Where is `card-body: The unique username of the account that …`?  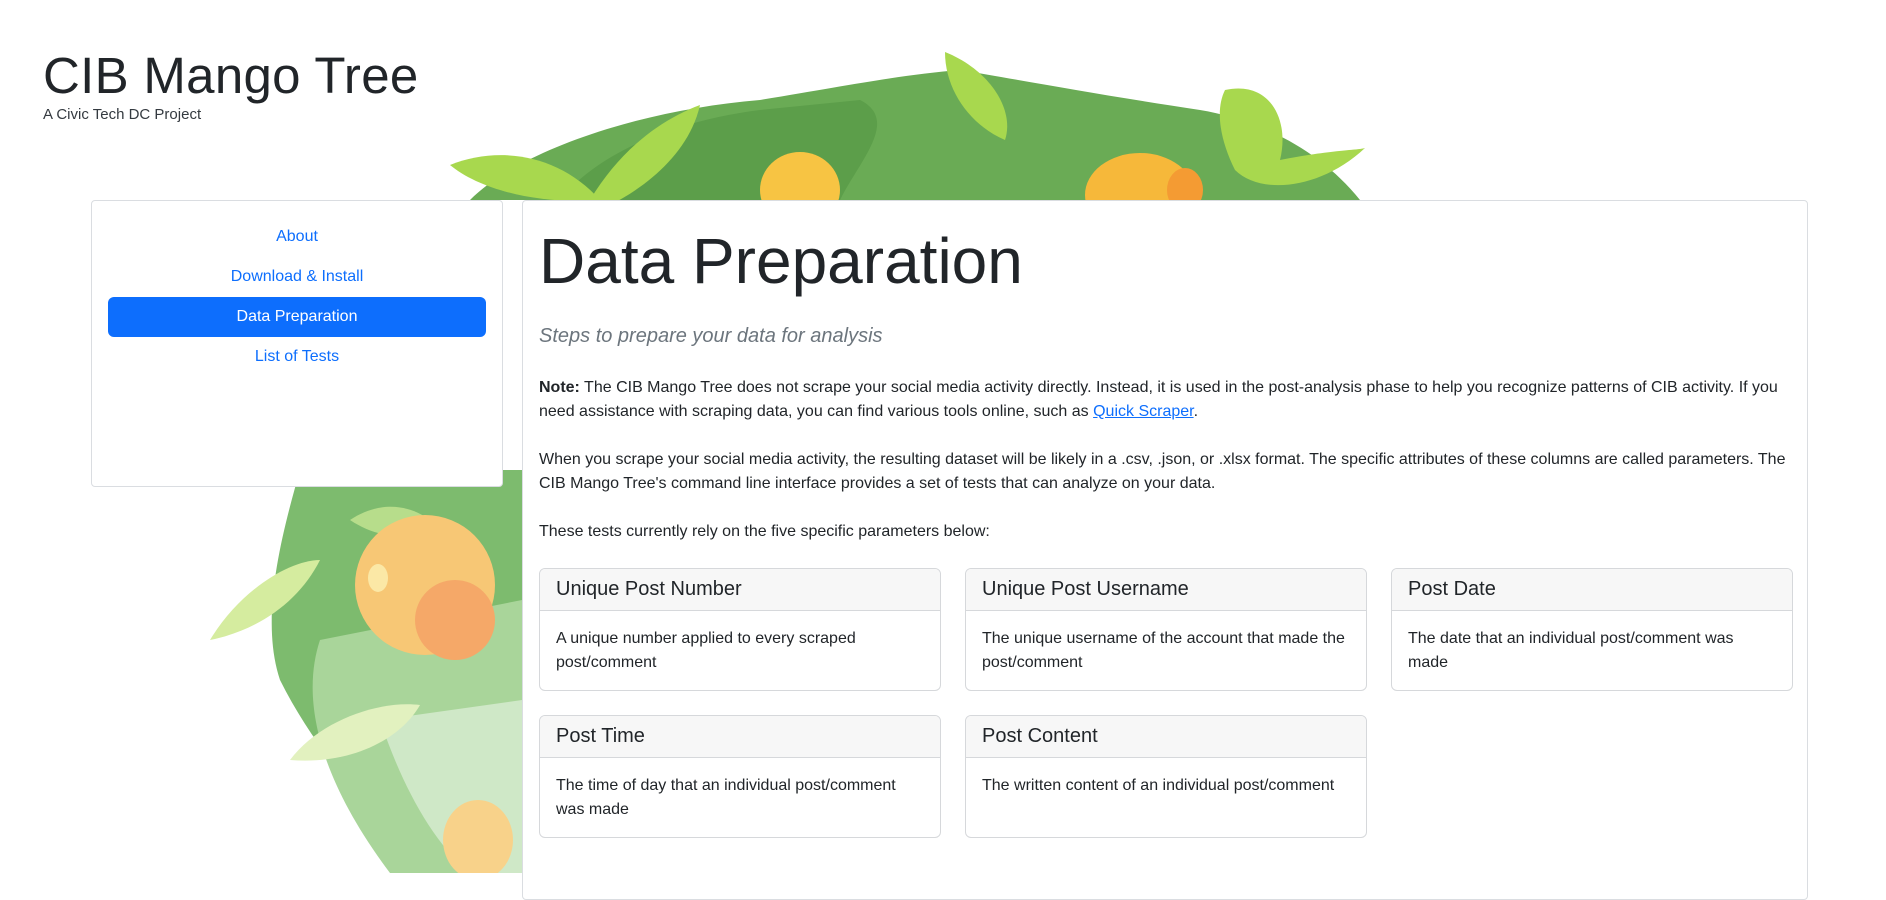
card-body: The unique username of the account that … is located at coordinates (1163, 650).